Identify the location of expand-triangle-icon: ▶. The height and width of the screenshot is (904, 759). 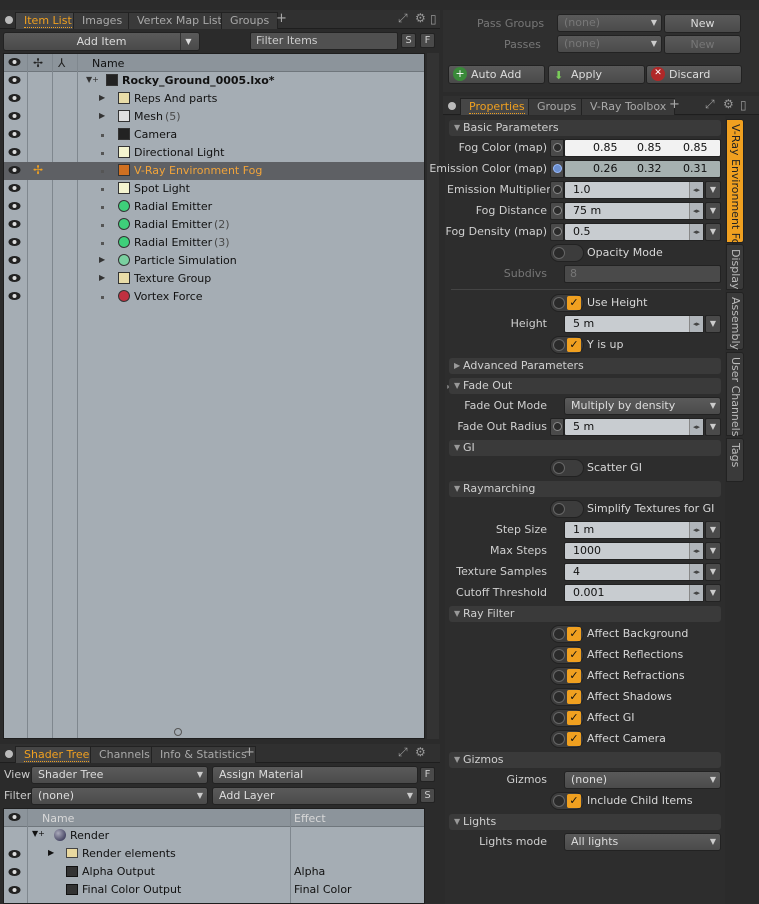
(51, 852).